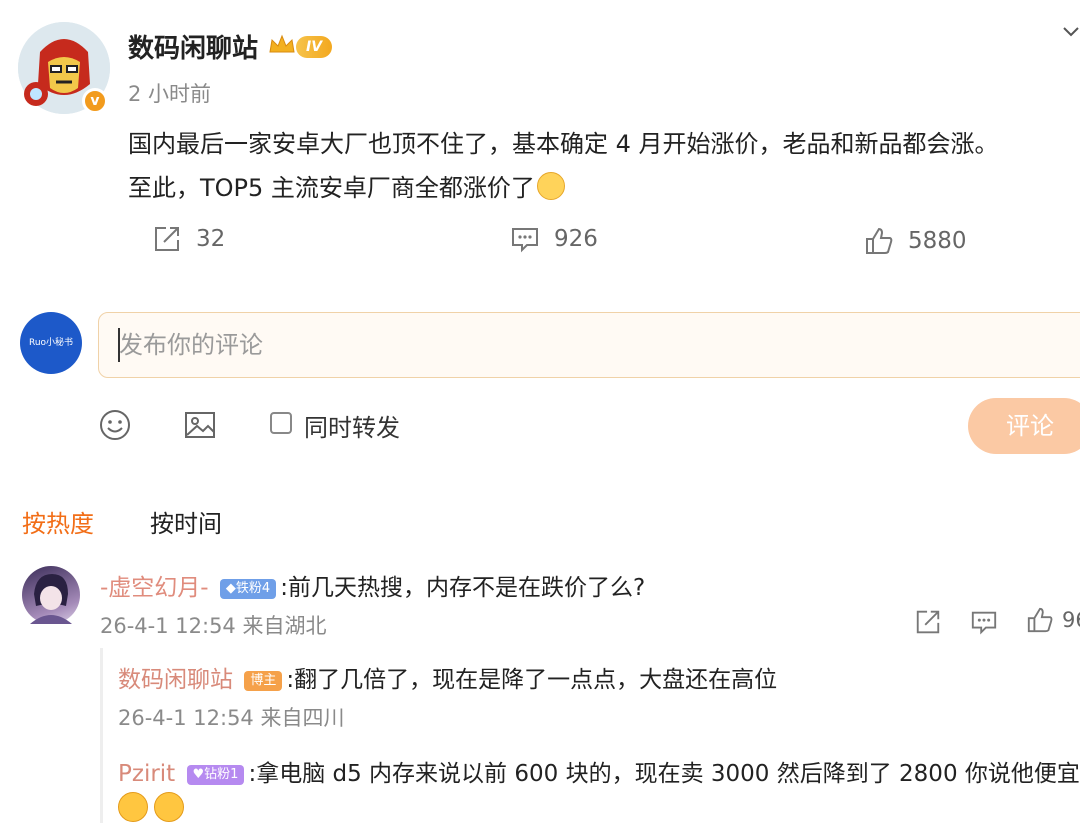 This screenshot has height=826, width=1080. What do you see at coordinates (550, 186) in the screenshot?
I see `cry-emoji-icon` at bounding box center [550, 186].